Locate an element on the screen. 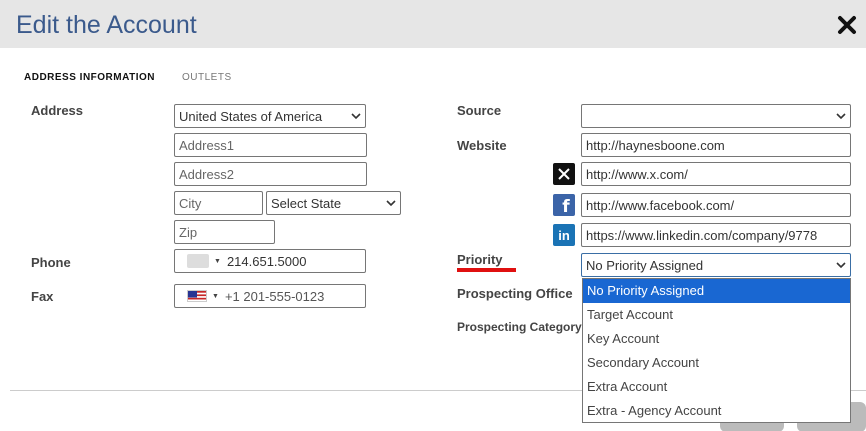 This screenshot has width=866, height=431. fax-field: ▼ +1 201-555-0123 is located at coordinates (270, 296).